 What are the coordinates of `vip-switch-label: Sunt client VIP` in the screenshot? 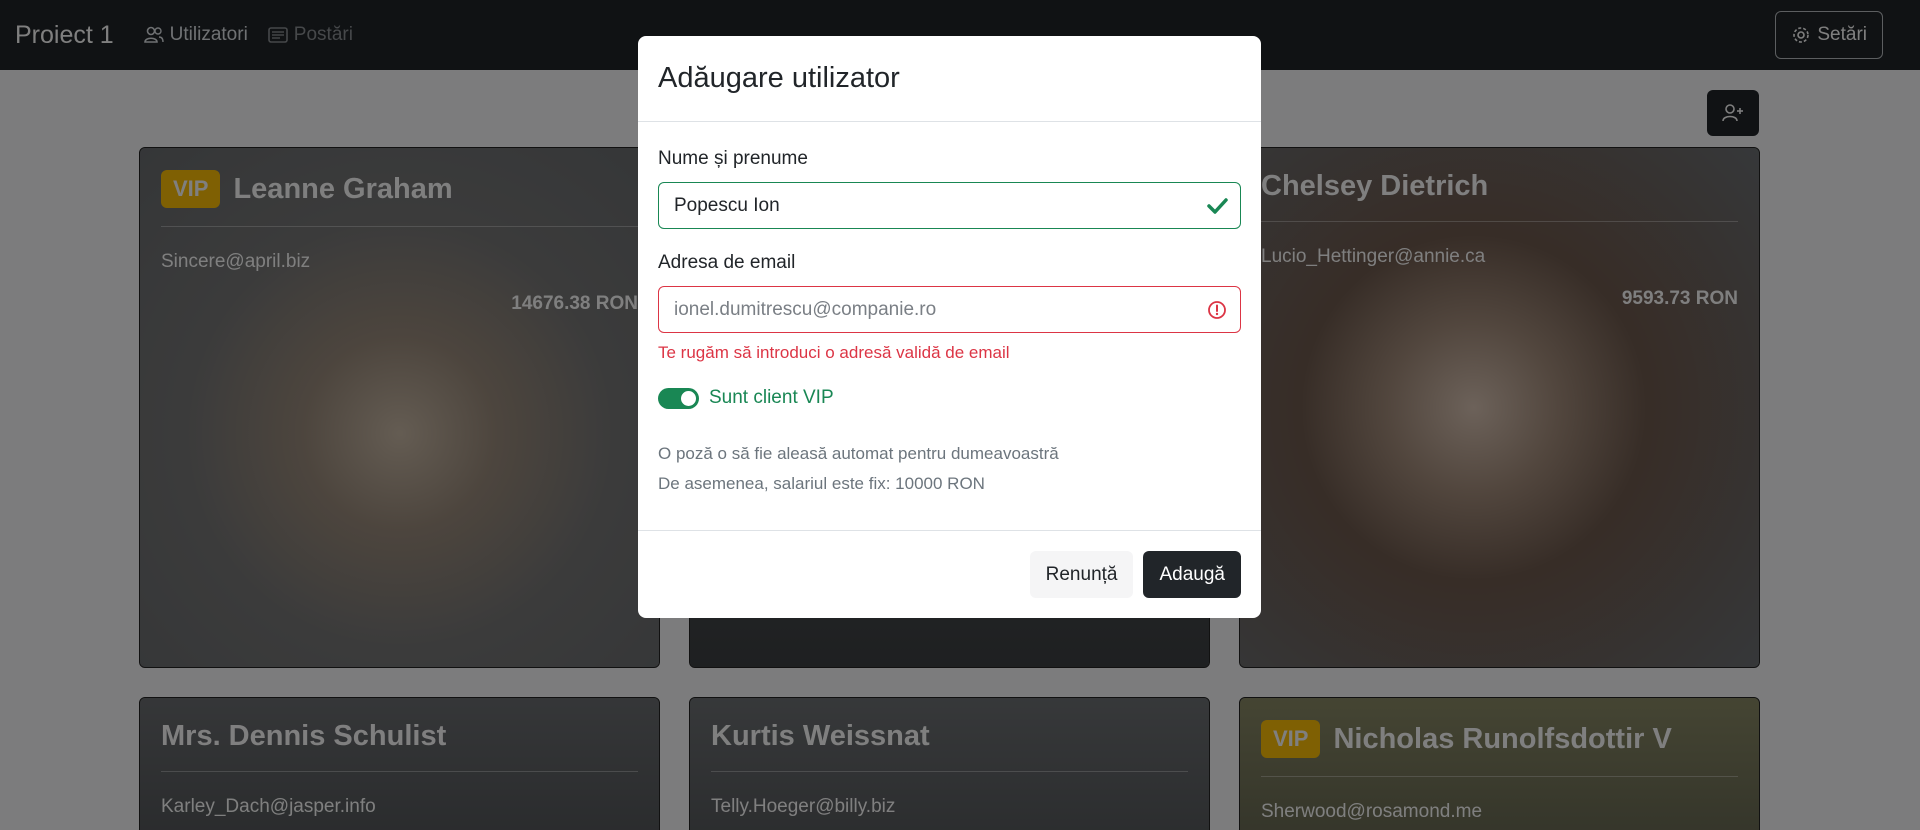 It's located at (771, 398).